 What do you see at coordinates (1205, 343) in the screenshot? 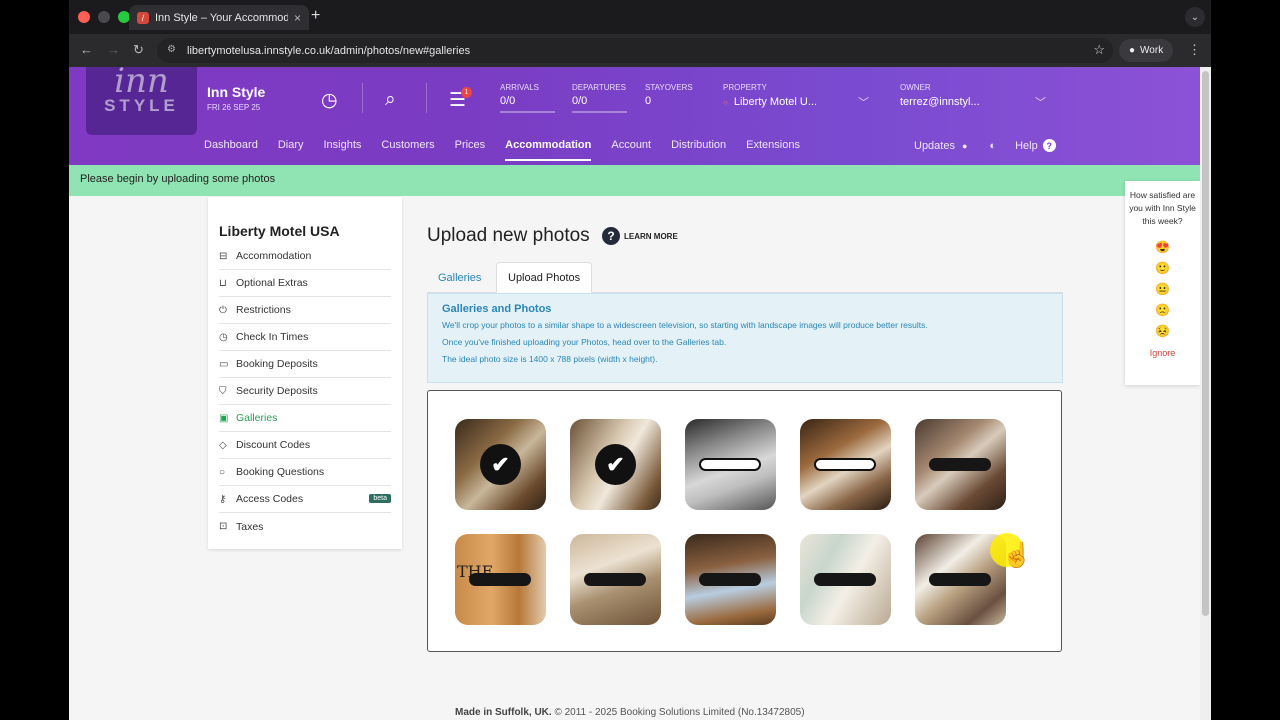
I see `scrollbar-thumb` at bounding box center [1205, 343].